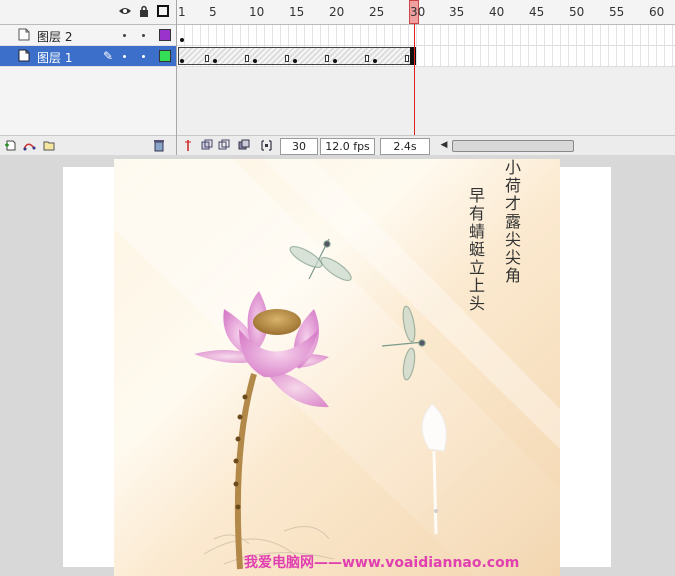 Image resolution: width=675 pixels, height=576 pixels. What do you see at coordinates (224, 145) in the screenshot?
I see `onion-skin-outlines-icon` at bounding box center [224, 145].